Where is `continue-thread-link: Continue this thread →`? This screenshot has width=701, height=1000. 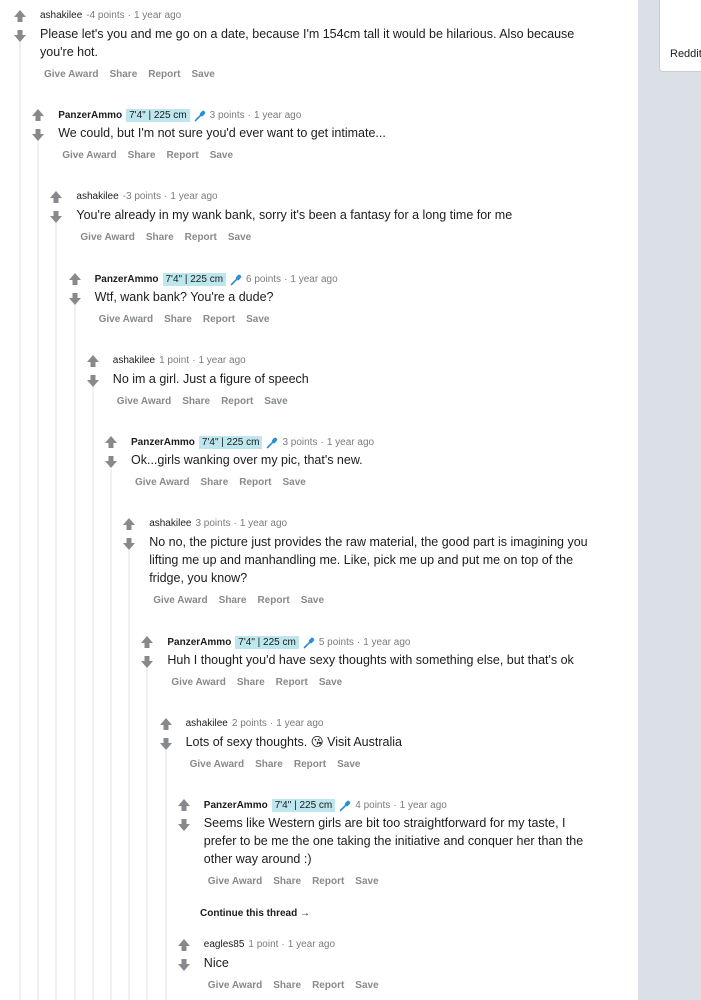
continue-thread-link: Continue this thread → is located at coordinates (255, 913).